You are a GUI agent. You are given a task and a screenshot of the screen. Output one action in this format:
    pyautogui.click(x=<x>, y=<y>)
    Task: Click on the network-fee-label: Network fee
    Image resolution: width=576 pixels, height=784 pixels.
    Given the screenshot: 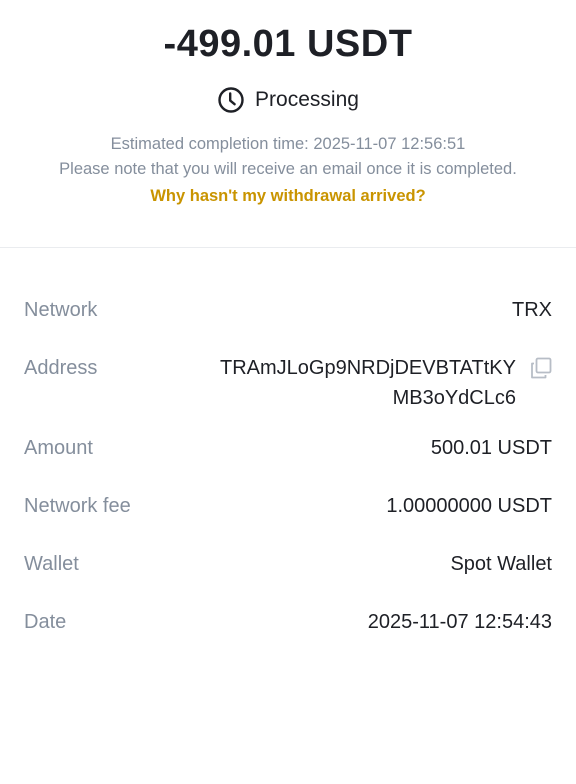 What is the action you would take?
    pyautogui.click(x=77, y=506)
    